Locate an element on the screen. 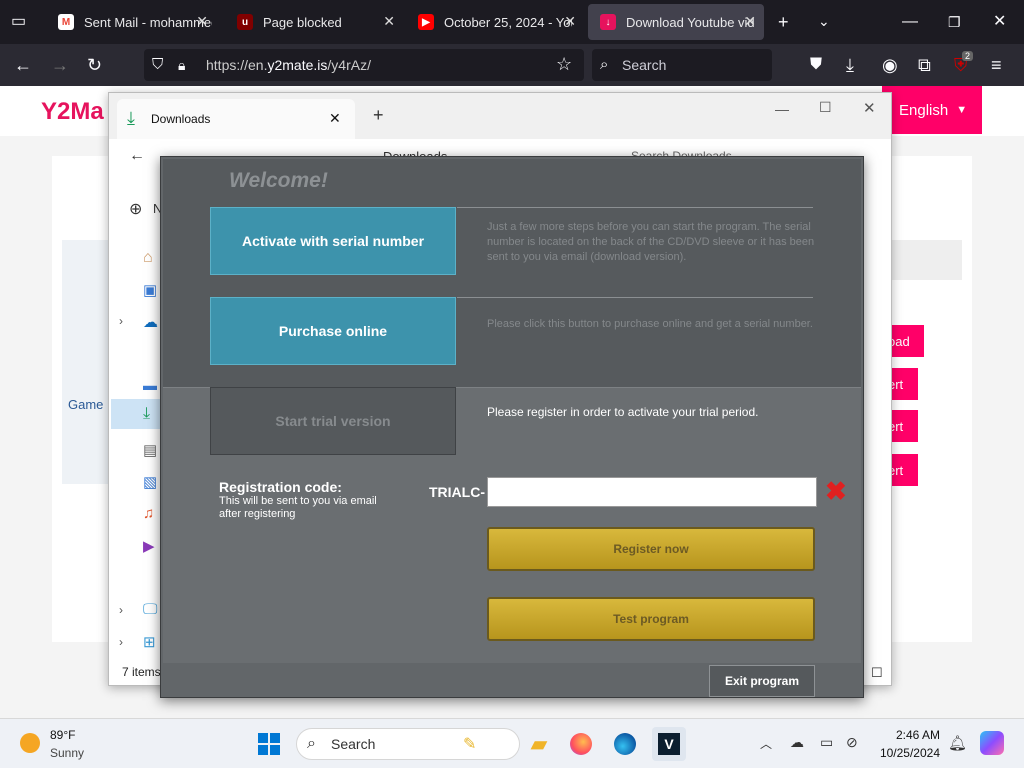  network-icon: ⊞ is located at coordinates (149, 642).